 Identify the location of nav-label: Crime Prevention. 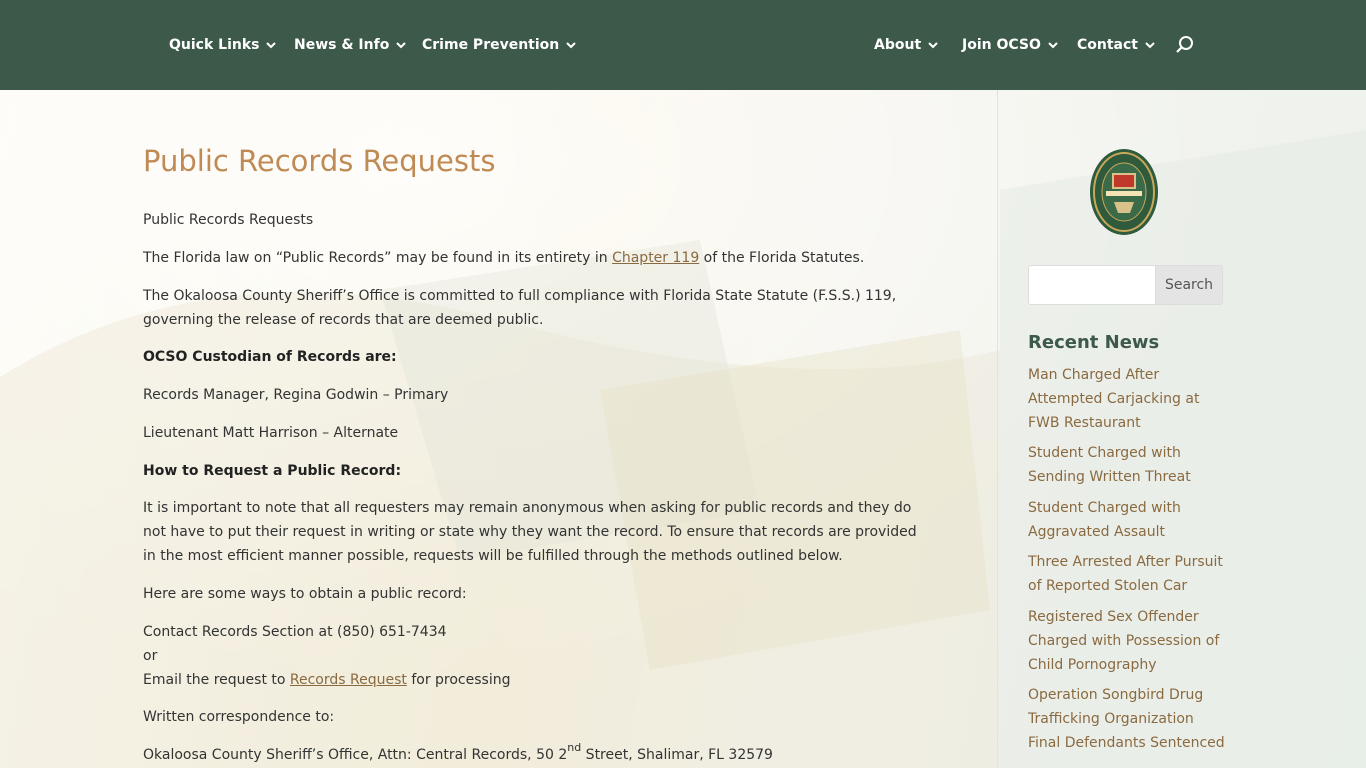
(491, 45).